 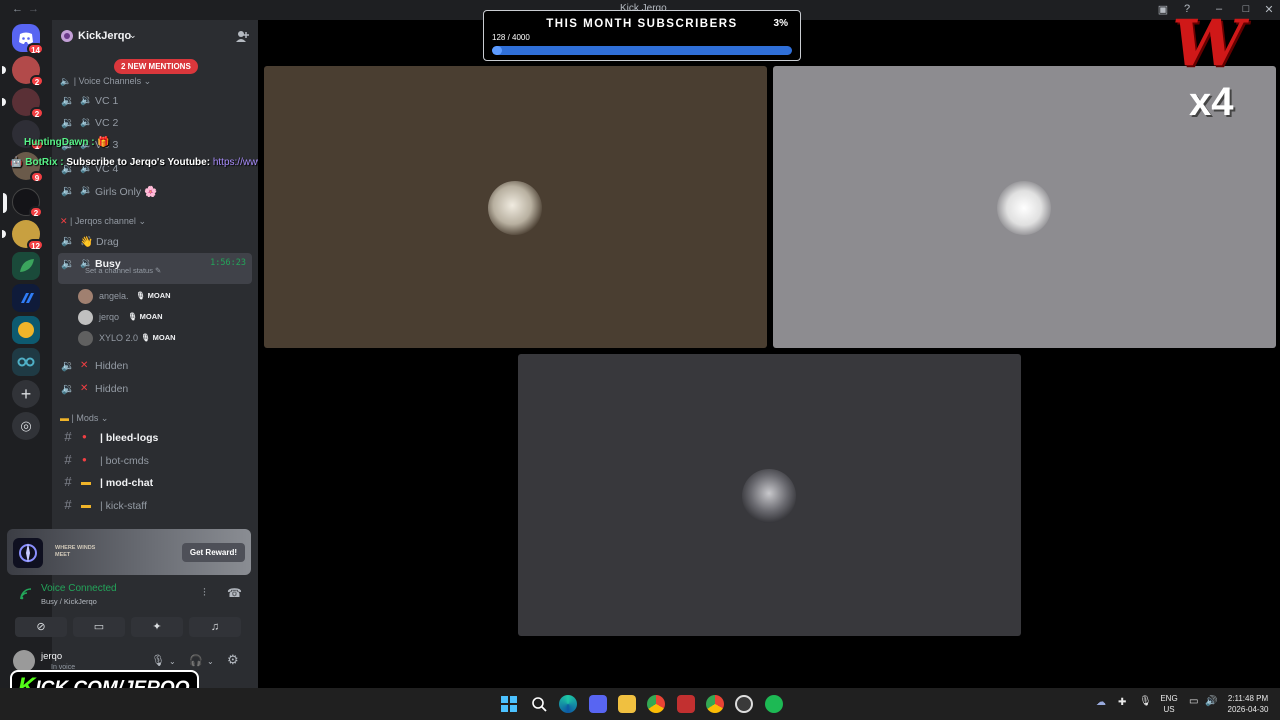 What do you see at coordinates (1248, 698) in the screenshot?
I see `time-label: 2:11:48 PM` at bounding box center [1248, 698].